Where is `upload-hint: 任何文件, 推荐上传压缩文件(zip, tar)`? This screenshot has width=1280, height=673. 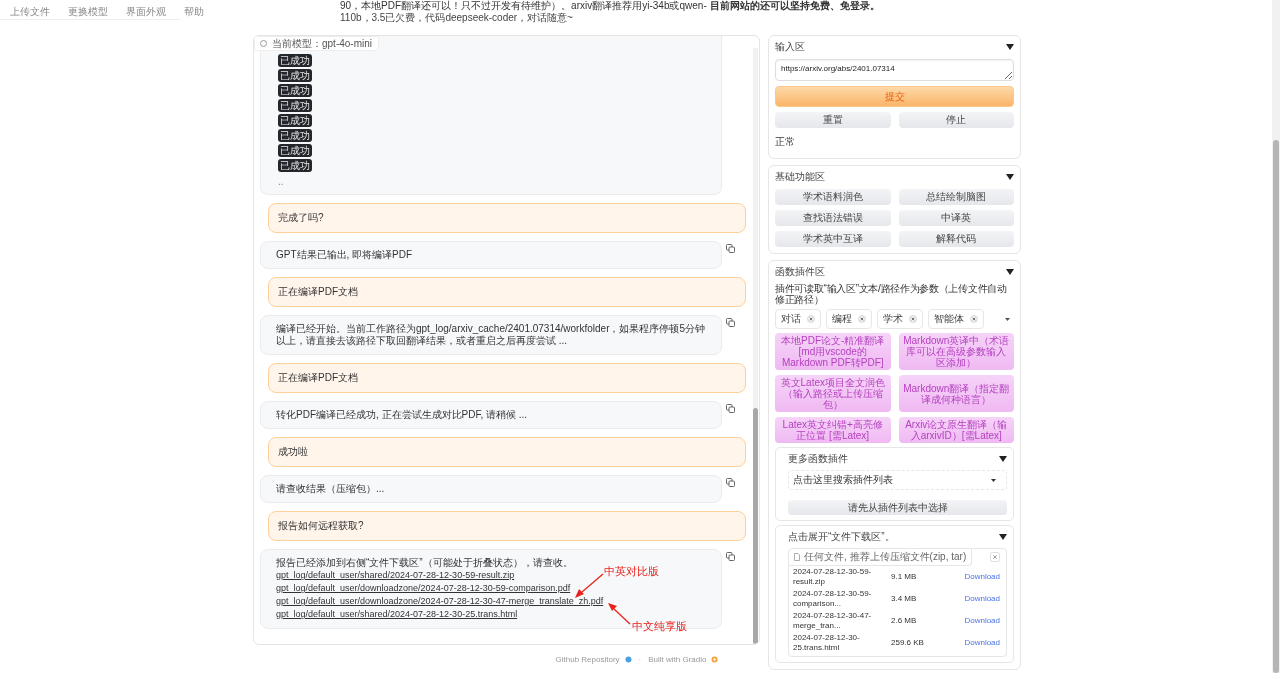 upload-hint: 任何文件, 推荐上传压缩文件(zip, tar) is located at coordinates (885, 557).